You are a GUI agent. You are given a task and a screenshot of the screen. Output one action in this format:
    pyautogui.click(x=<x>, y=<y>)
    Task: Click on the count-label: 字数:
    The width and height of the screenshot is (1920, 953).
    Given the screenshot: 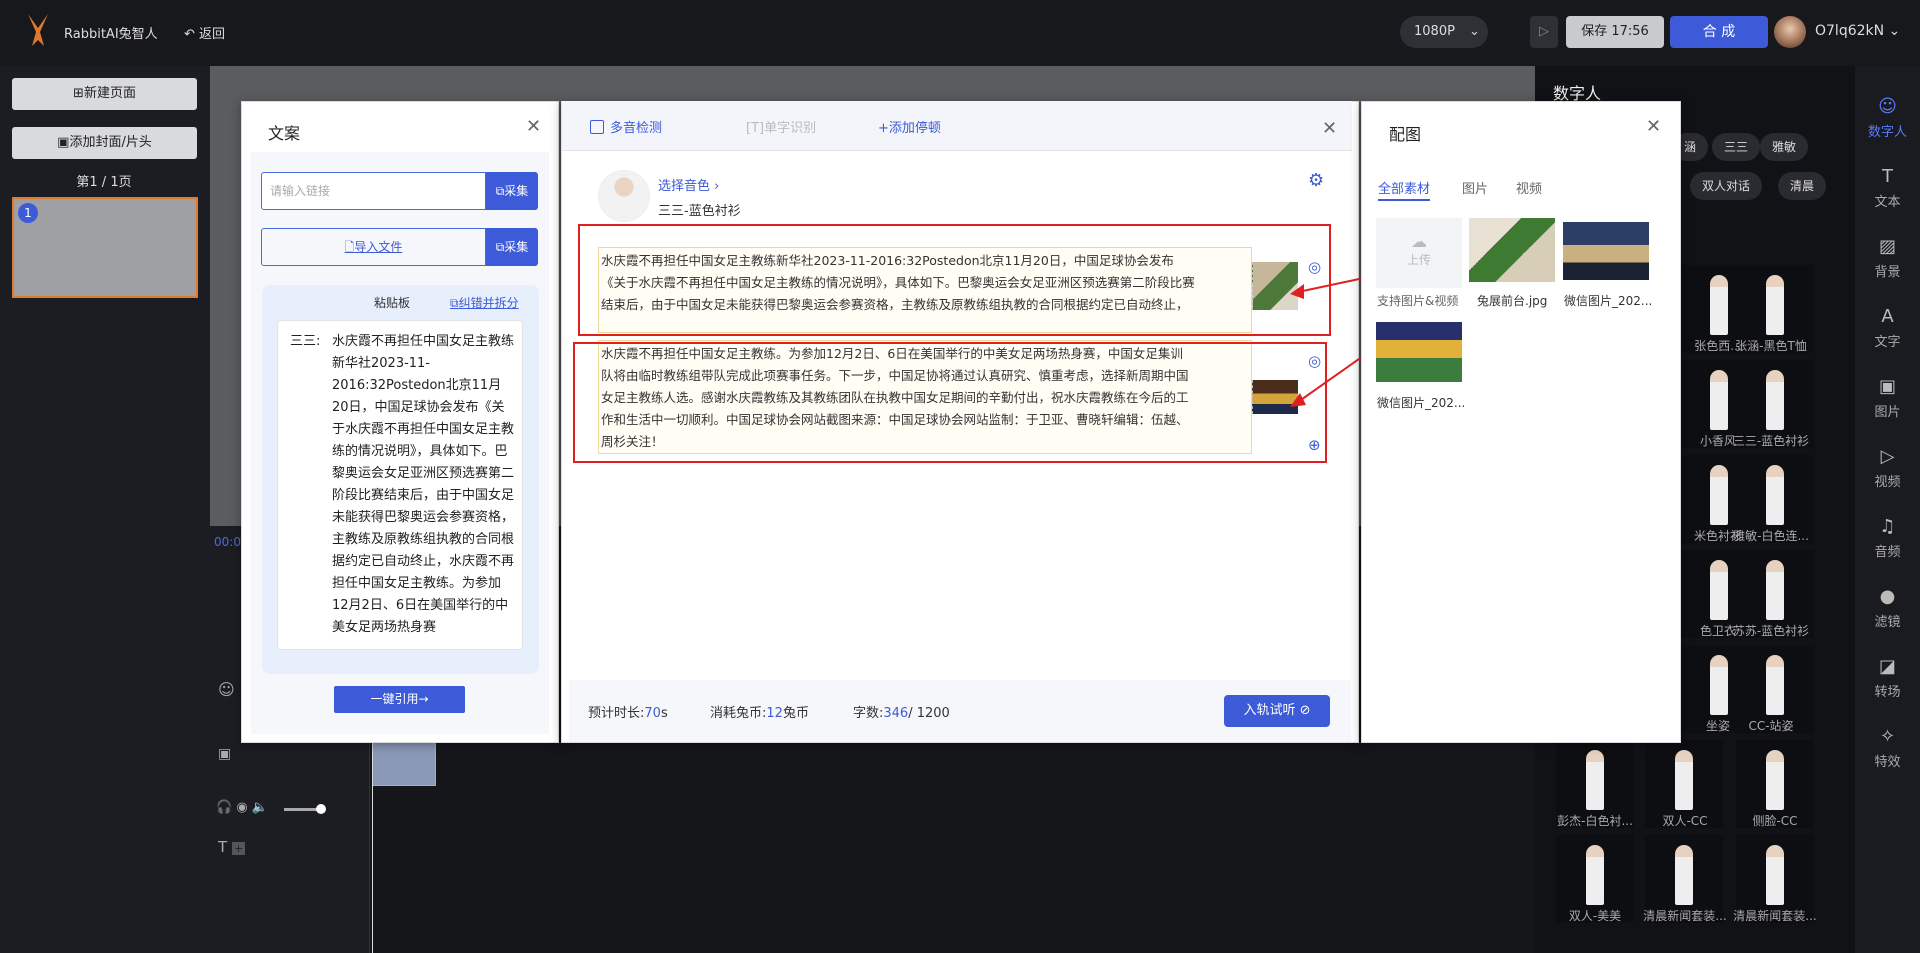 What is the action you would take?
    pyautogui.click(x=868, y=713)
    